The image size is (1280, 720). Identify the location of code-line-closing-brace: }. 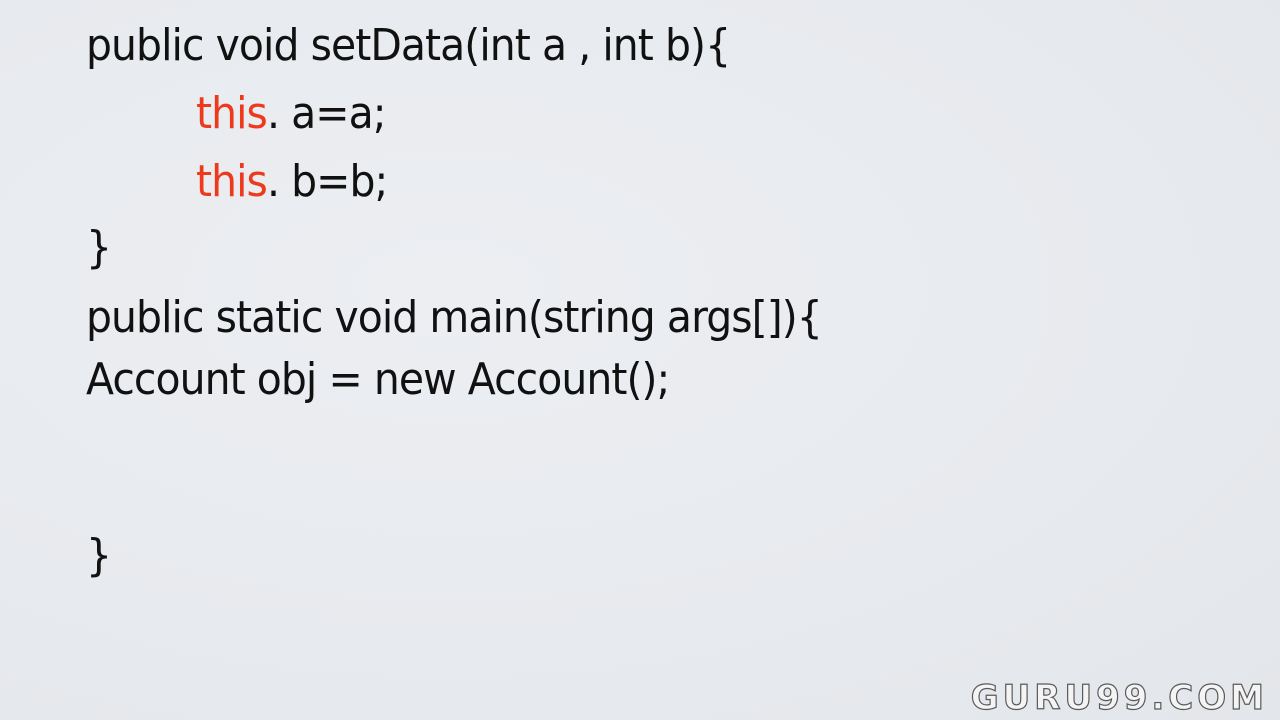
(99, 247).